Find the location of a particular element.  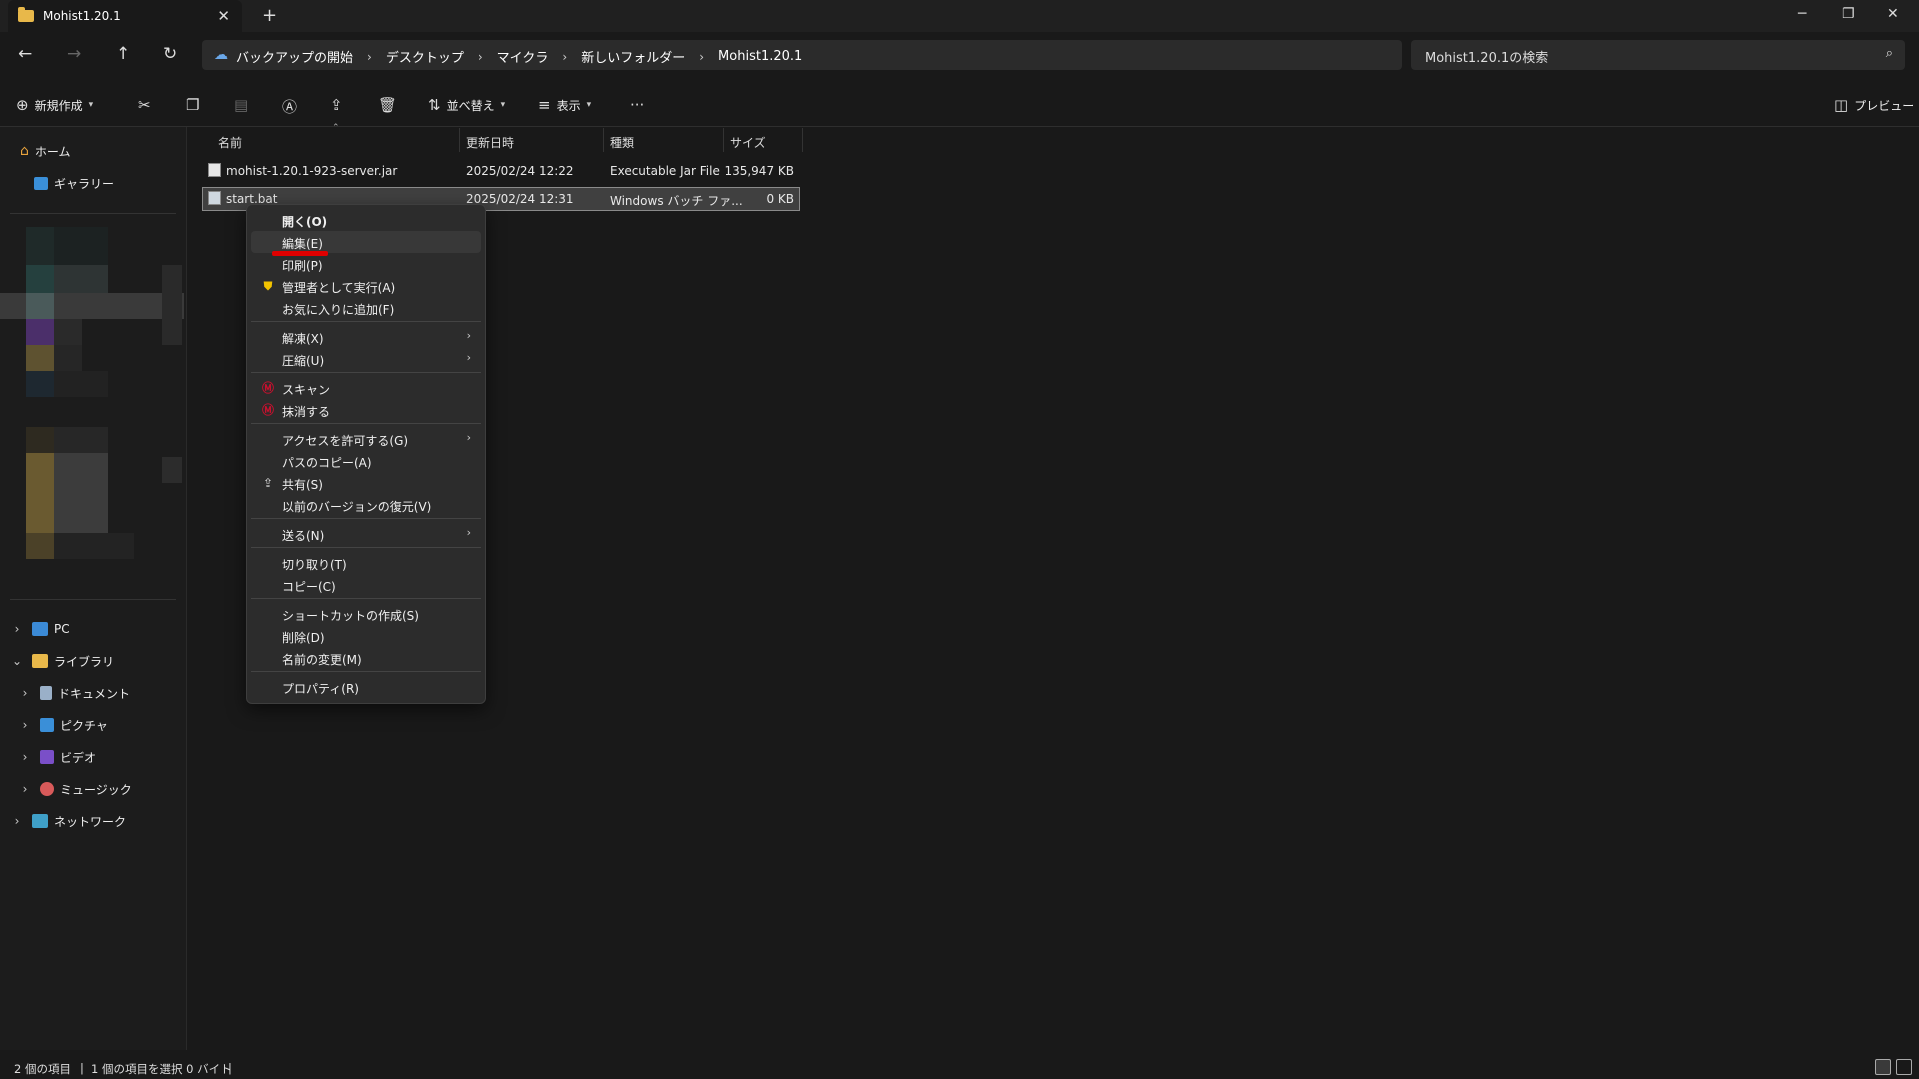

column-size: サイズ is located at coordinates (748, 146).